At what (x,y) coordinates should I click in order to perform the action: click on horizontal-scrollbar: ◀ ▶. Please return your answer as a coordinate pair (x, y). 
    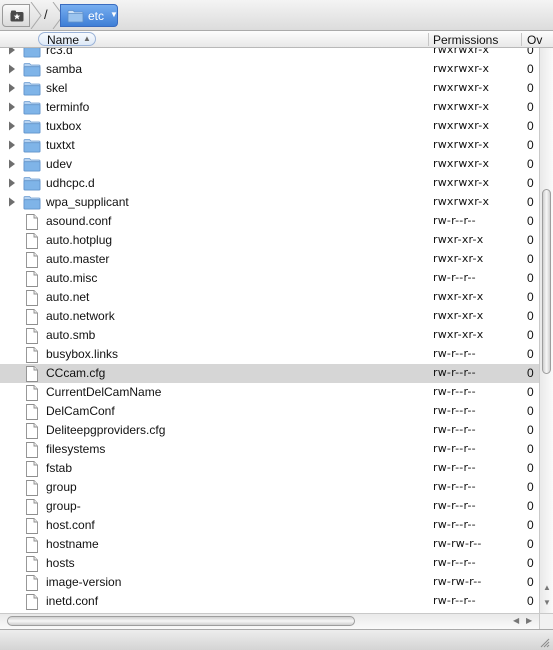
    Looking at the image, I should click on (269, 621).